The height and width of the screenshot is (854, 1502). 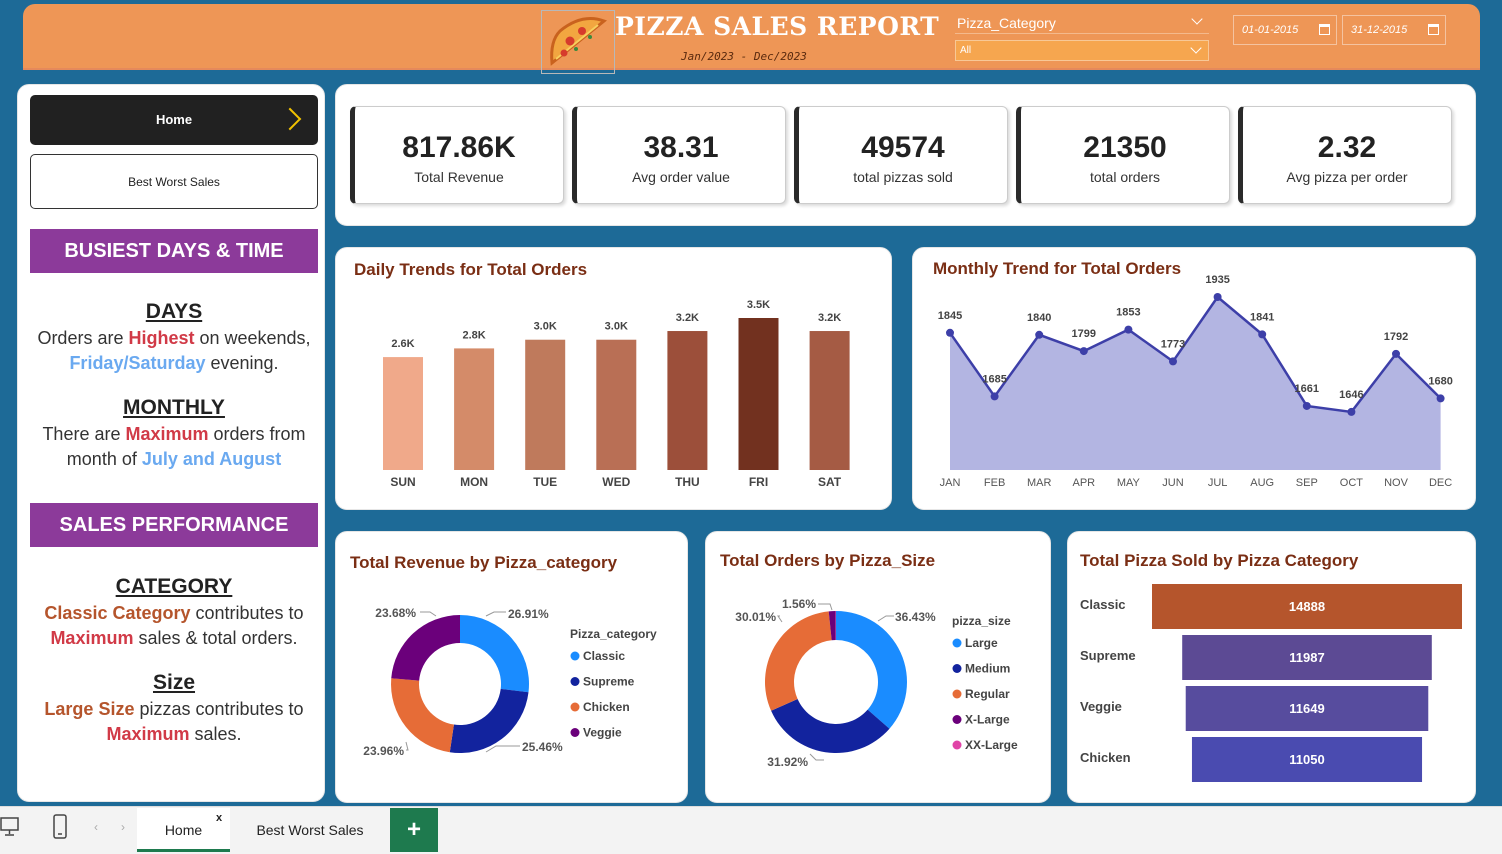 I want to click on text-fragment: on weekends,, so click(x=252, y=338).